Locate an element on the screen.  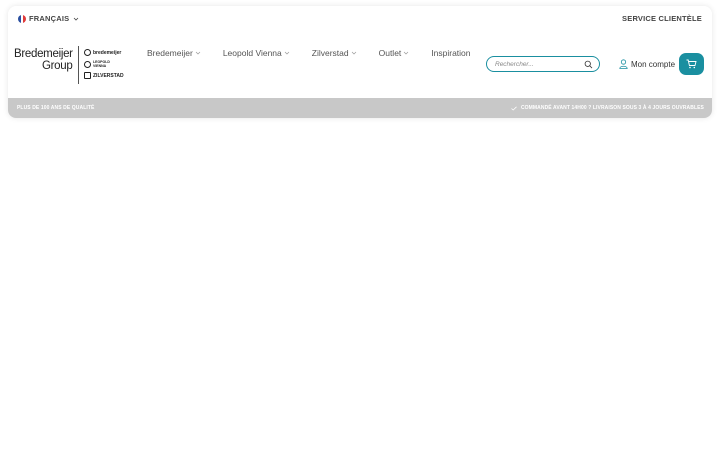
nav-item-outlet: Outlet is located at coordinates (394, 53).